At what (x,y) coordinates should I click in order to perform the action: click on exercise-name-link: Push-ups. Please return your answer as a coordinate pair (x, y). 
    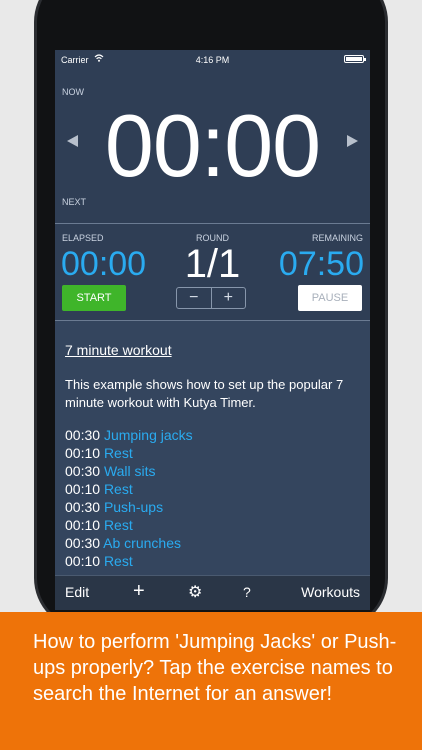
    Looking at the image, I should click on (133, 507).